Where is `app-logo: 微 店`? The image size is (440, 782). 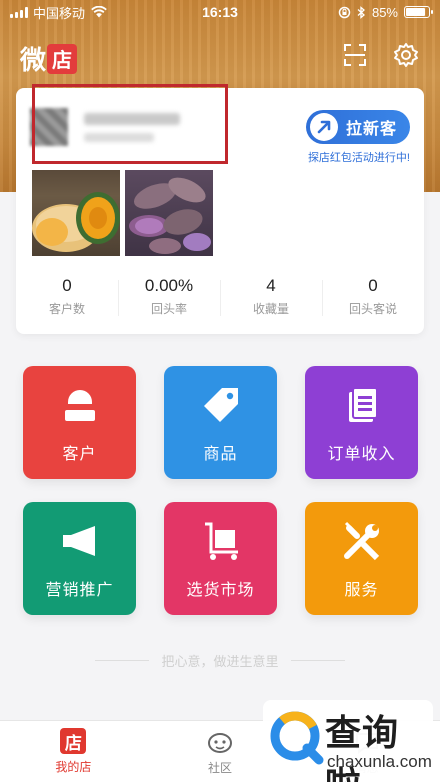
app-logo: 微 店 is located at coordinates (49, 58).